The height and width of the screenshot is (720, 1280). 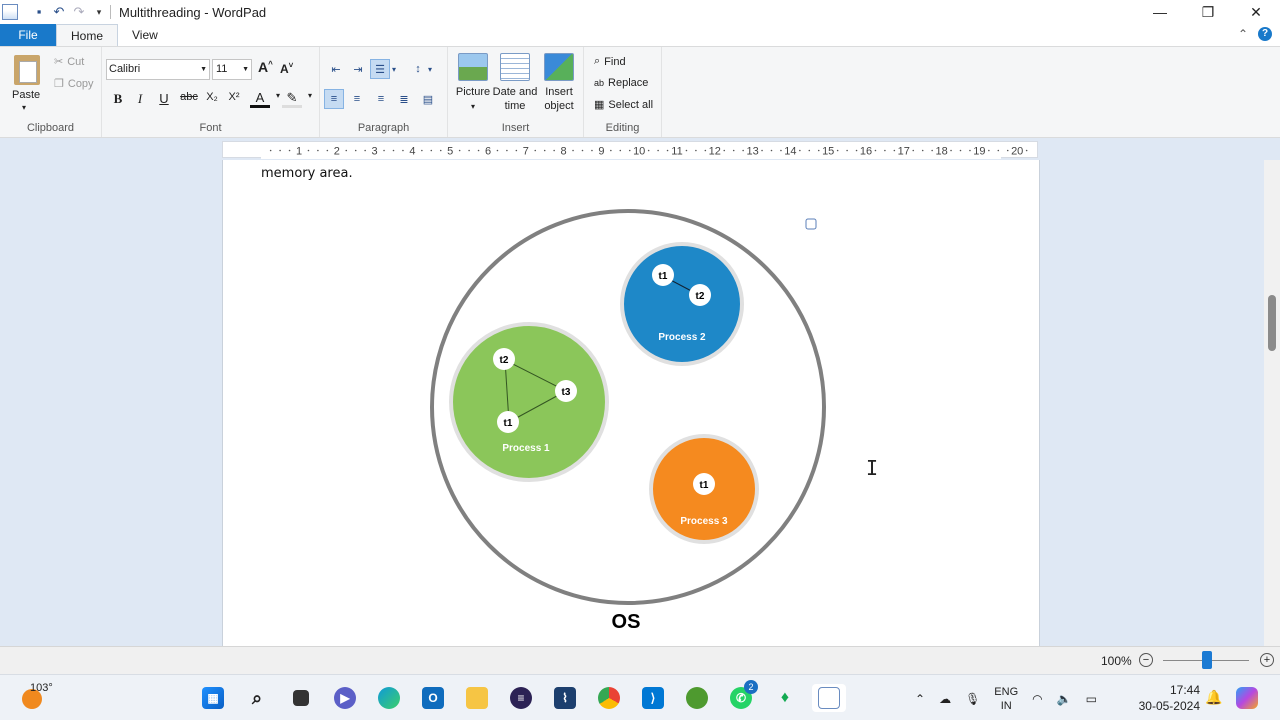 What do you see at coordinates (682, 304) in the screenshot?
I see `process2-circle` at bounding box center [682, 304].